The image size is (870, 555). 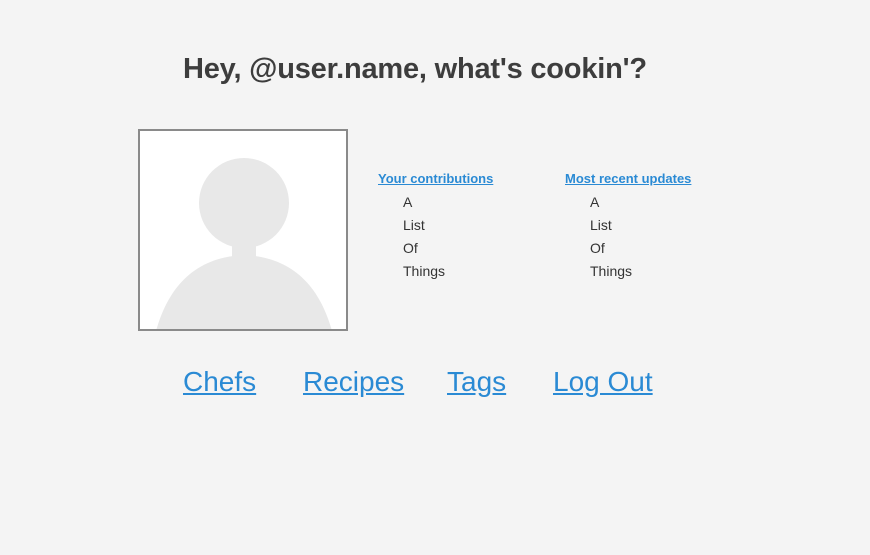 I want to click on recent-updates-list: A List Of Things, so click(x=628, y=237).